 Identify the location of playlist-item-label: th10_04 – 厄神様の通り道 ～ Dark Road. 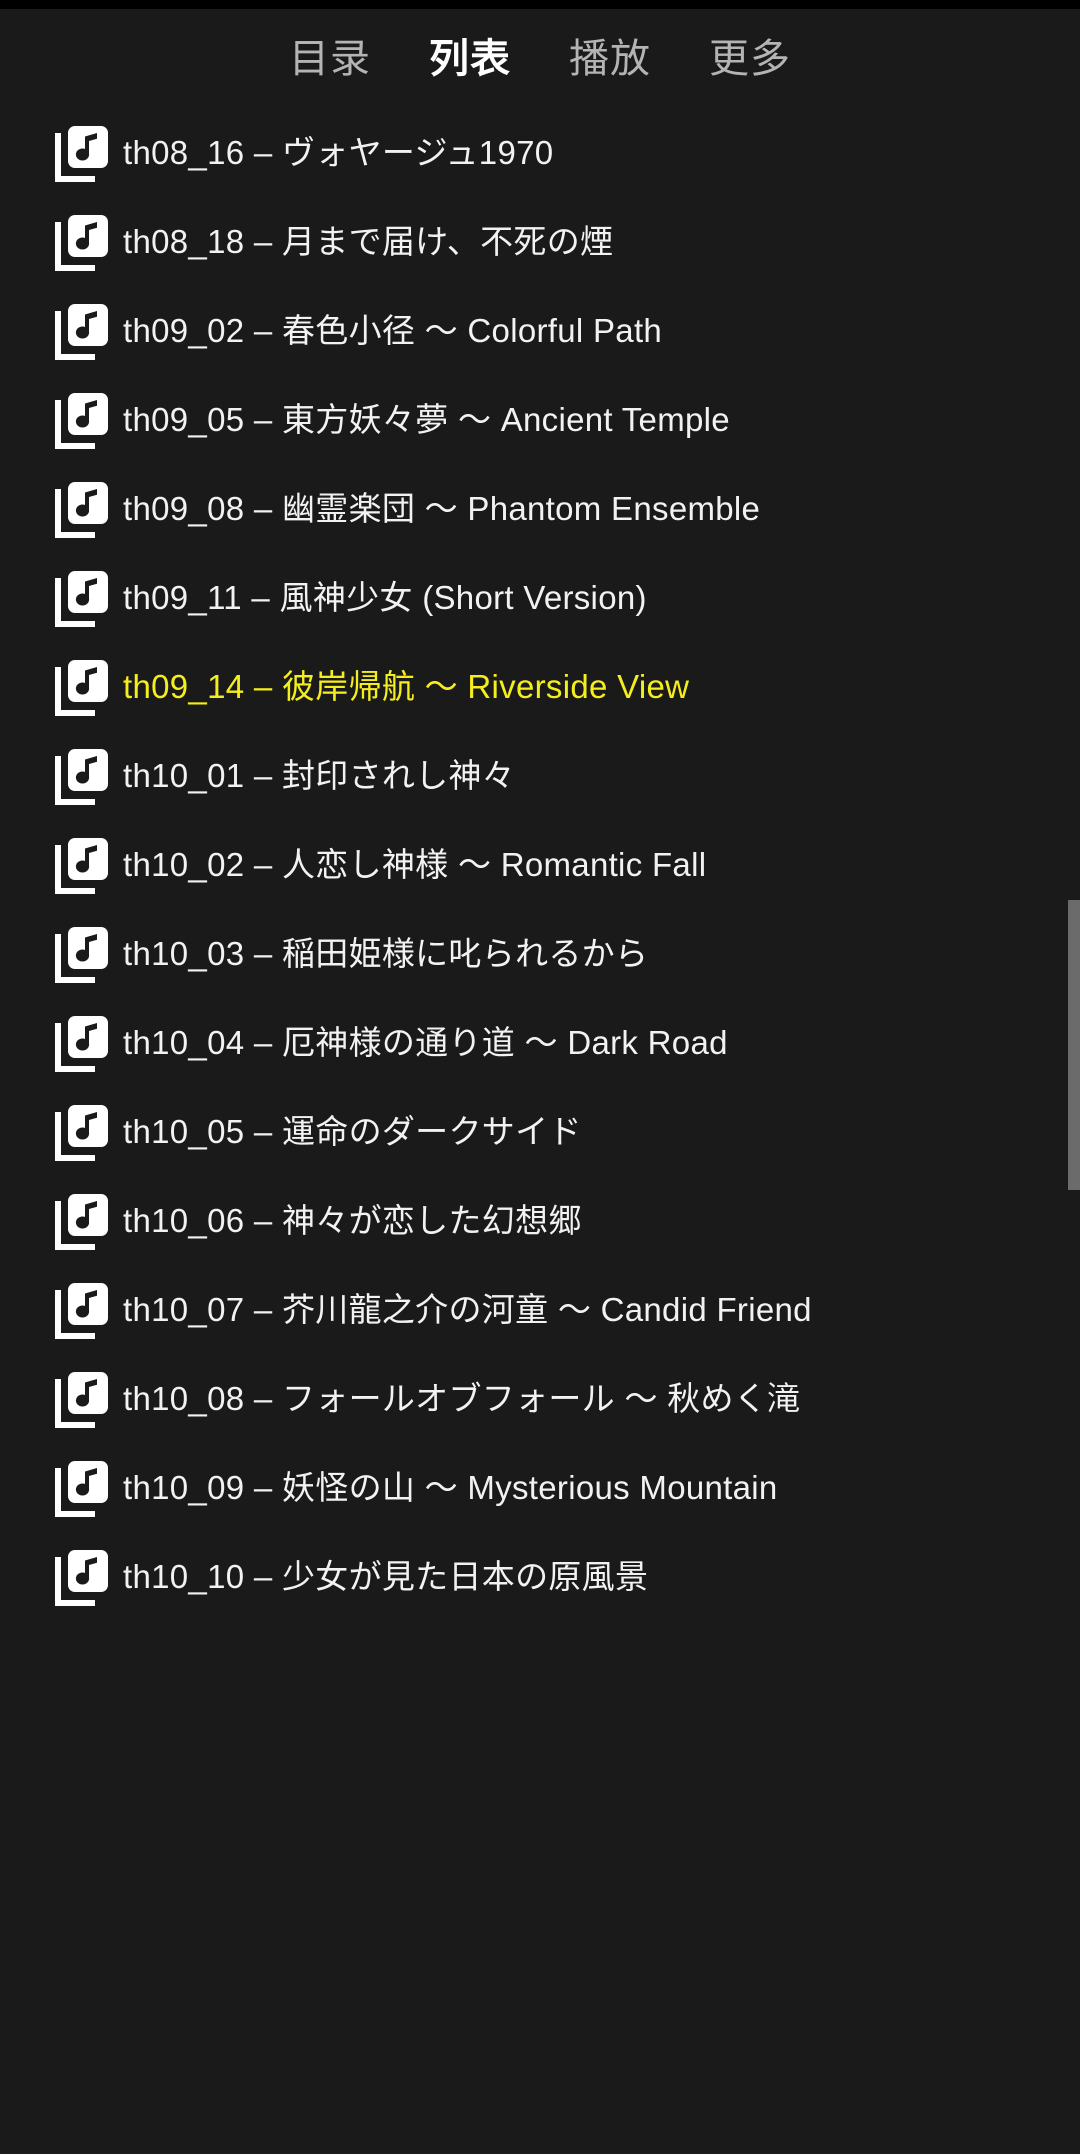
(425, 1042).